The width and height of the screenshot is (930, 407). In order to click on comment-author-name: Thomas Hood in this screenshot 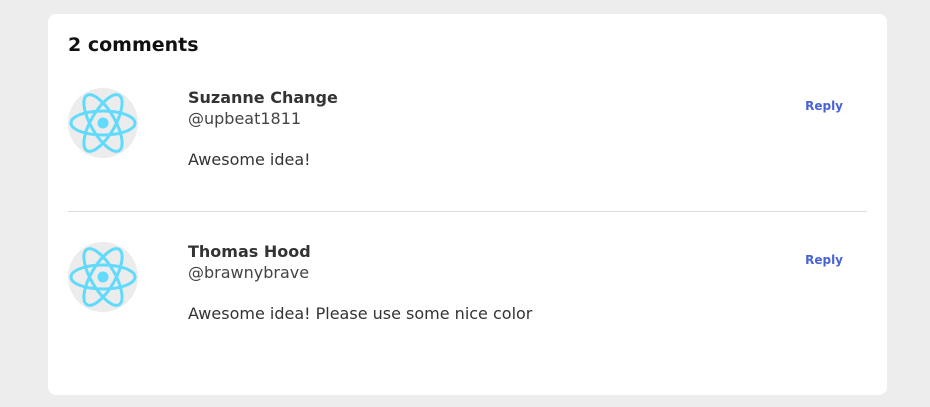, I will do `click(249, 251)`.